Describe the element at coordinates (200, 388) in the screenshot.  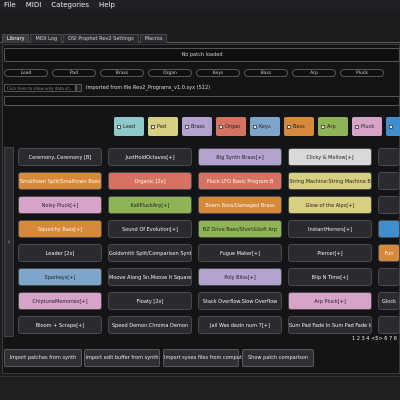
I see `status-bar` at that location.